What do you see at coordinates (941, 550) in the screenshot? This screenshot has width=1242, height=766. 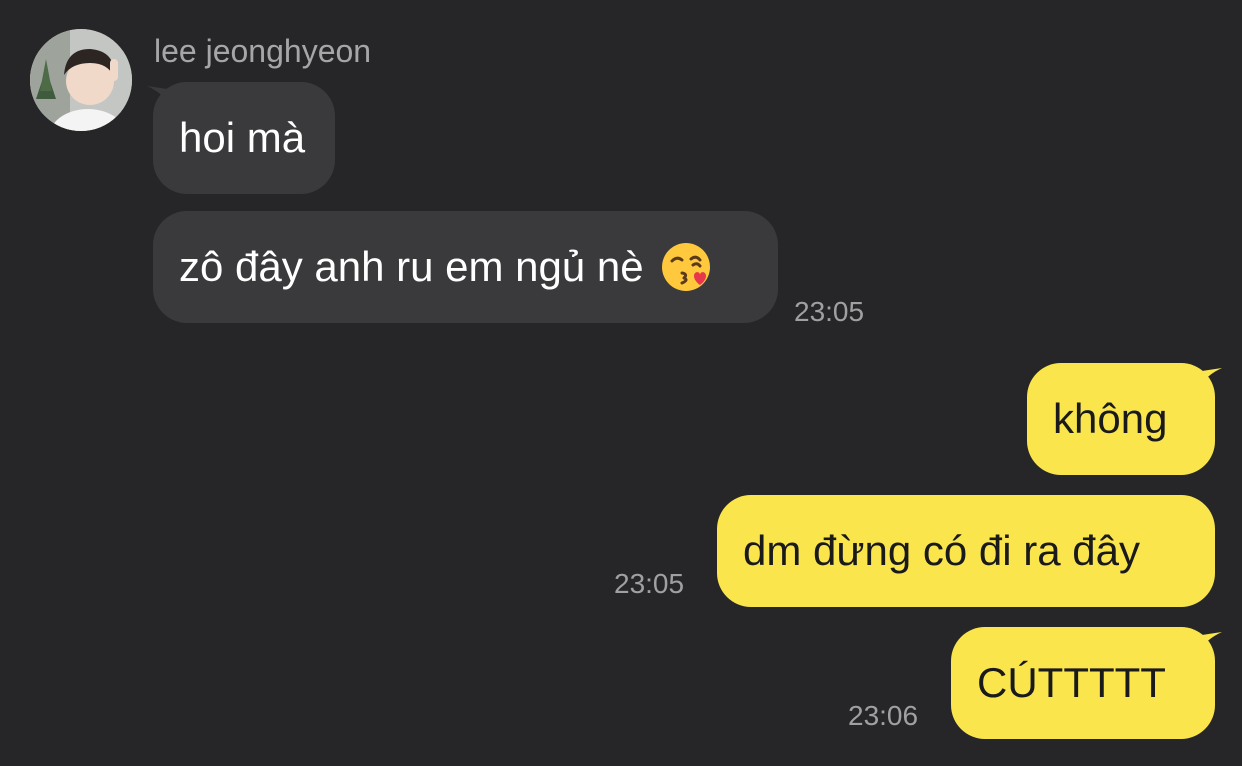 I see `message-text: dm đừng có đi ra đây` at bounding box center [941, 550].